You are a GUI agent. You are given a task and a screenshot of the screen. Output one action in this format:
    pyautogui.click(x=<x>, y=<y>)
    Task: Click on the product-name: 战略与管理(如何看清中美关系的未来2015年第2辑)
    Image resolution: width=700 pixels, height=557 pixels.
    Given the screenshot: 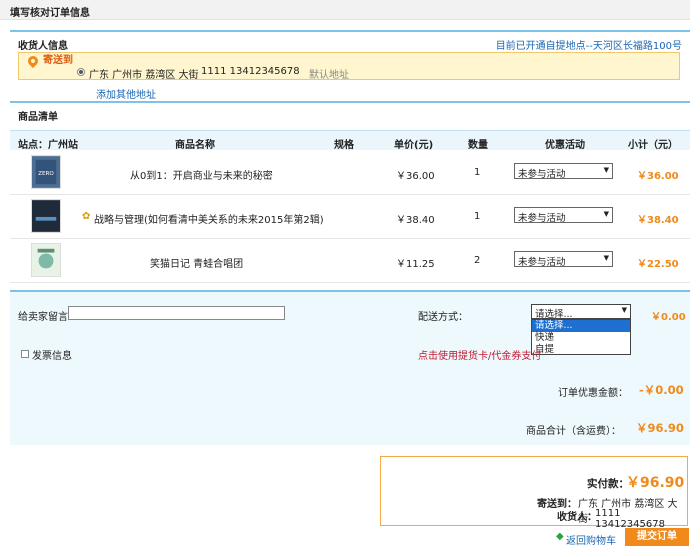 What is the action you would take?
    pyautogui.click(x=209, y=218)
    